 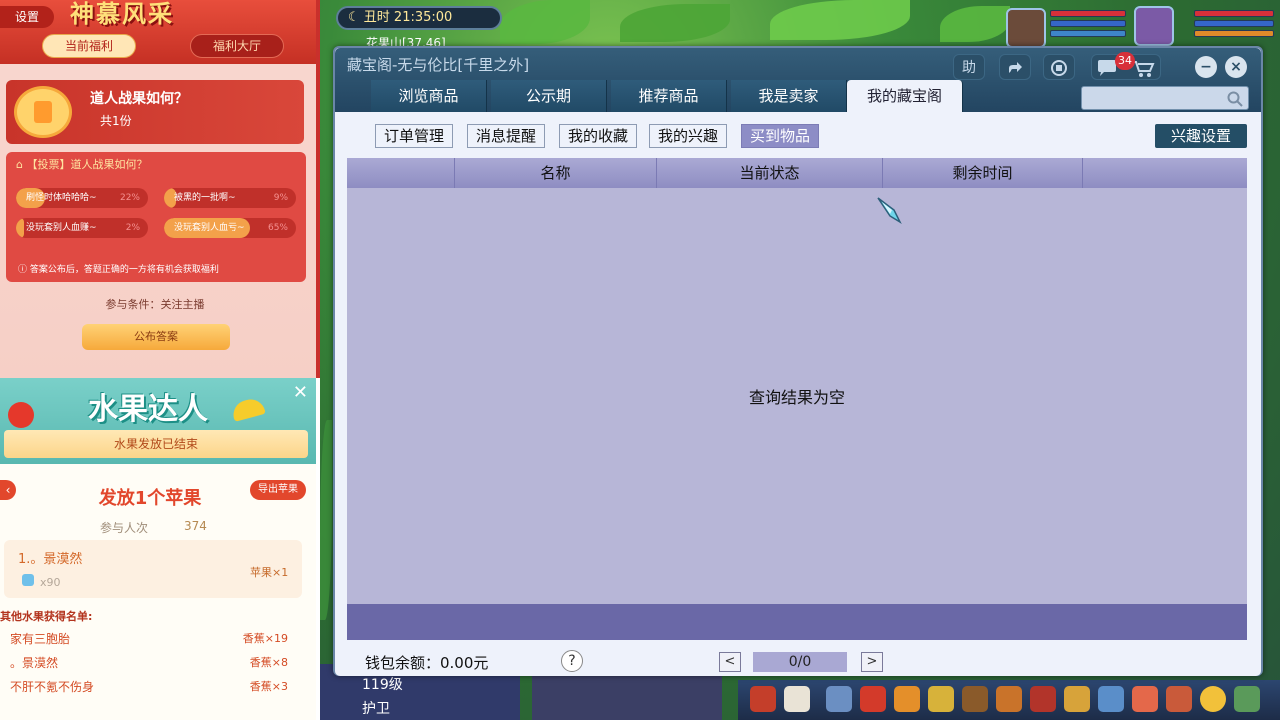 What do you see at coordinates (151, 639) in the screenshot?
I see `list-item: 家有三胞胎 香蕉×19` at bounding box center [151, 639].